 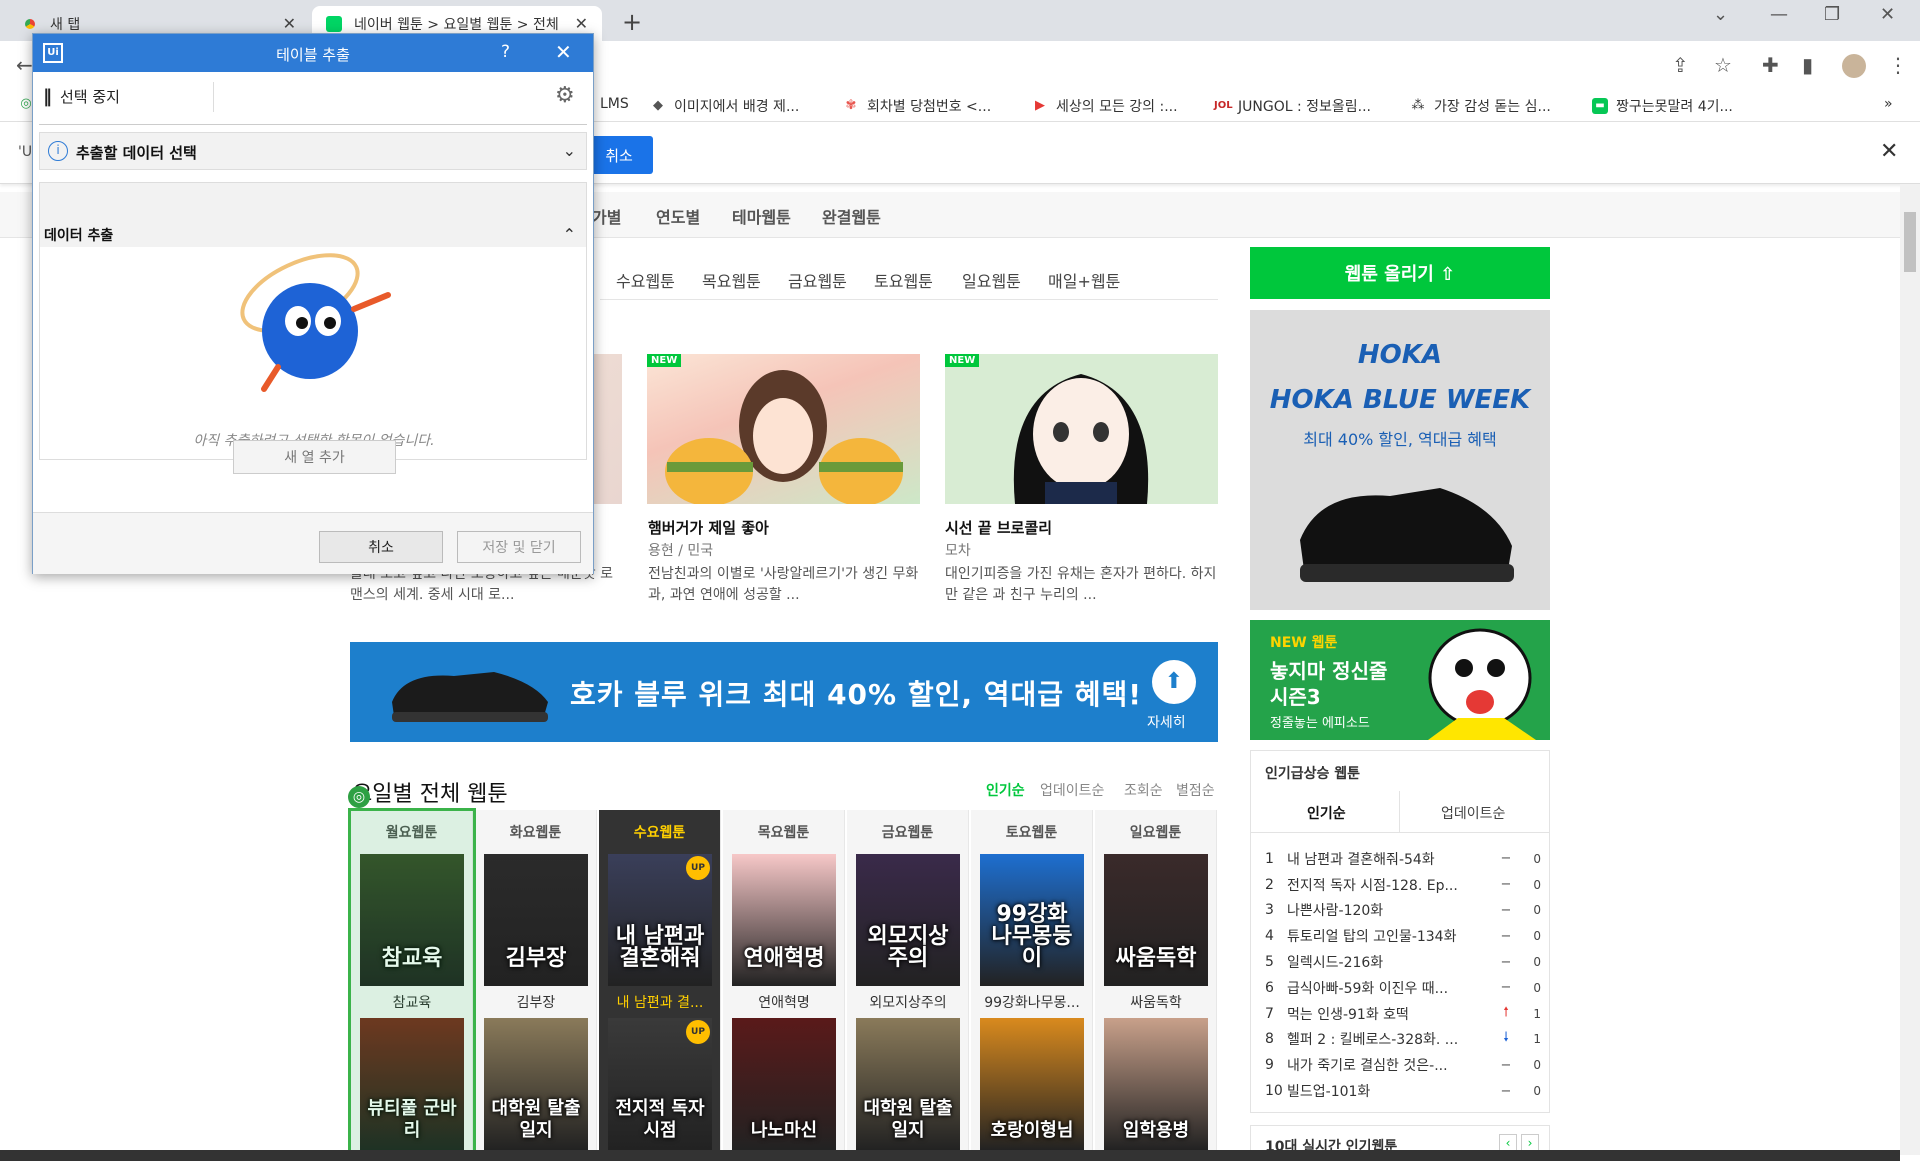 I want to click on tab-daily-plus: 매일+웹툰, so click(x=1084, y=280).